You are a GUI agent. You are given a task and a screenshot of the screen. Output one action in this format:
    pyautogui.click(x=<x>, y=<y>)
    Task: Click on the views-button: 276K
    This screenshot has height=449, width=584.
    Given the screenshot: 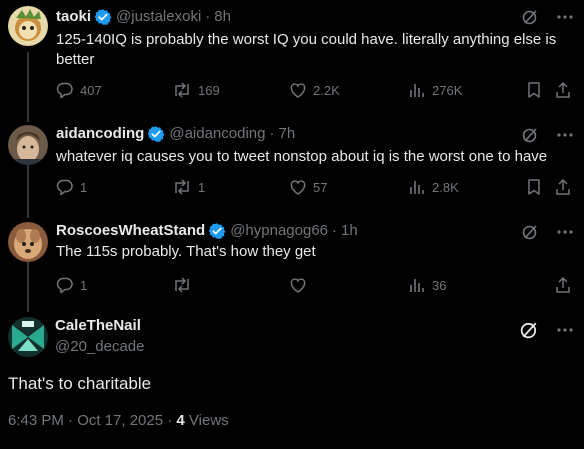 What is the action you would take?
    pyautogui.click(x=435, y=90)
    